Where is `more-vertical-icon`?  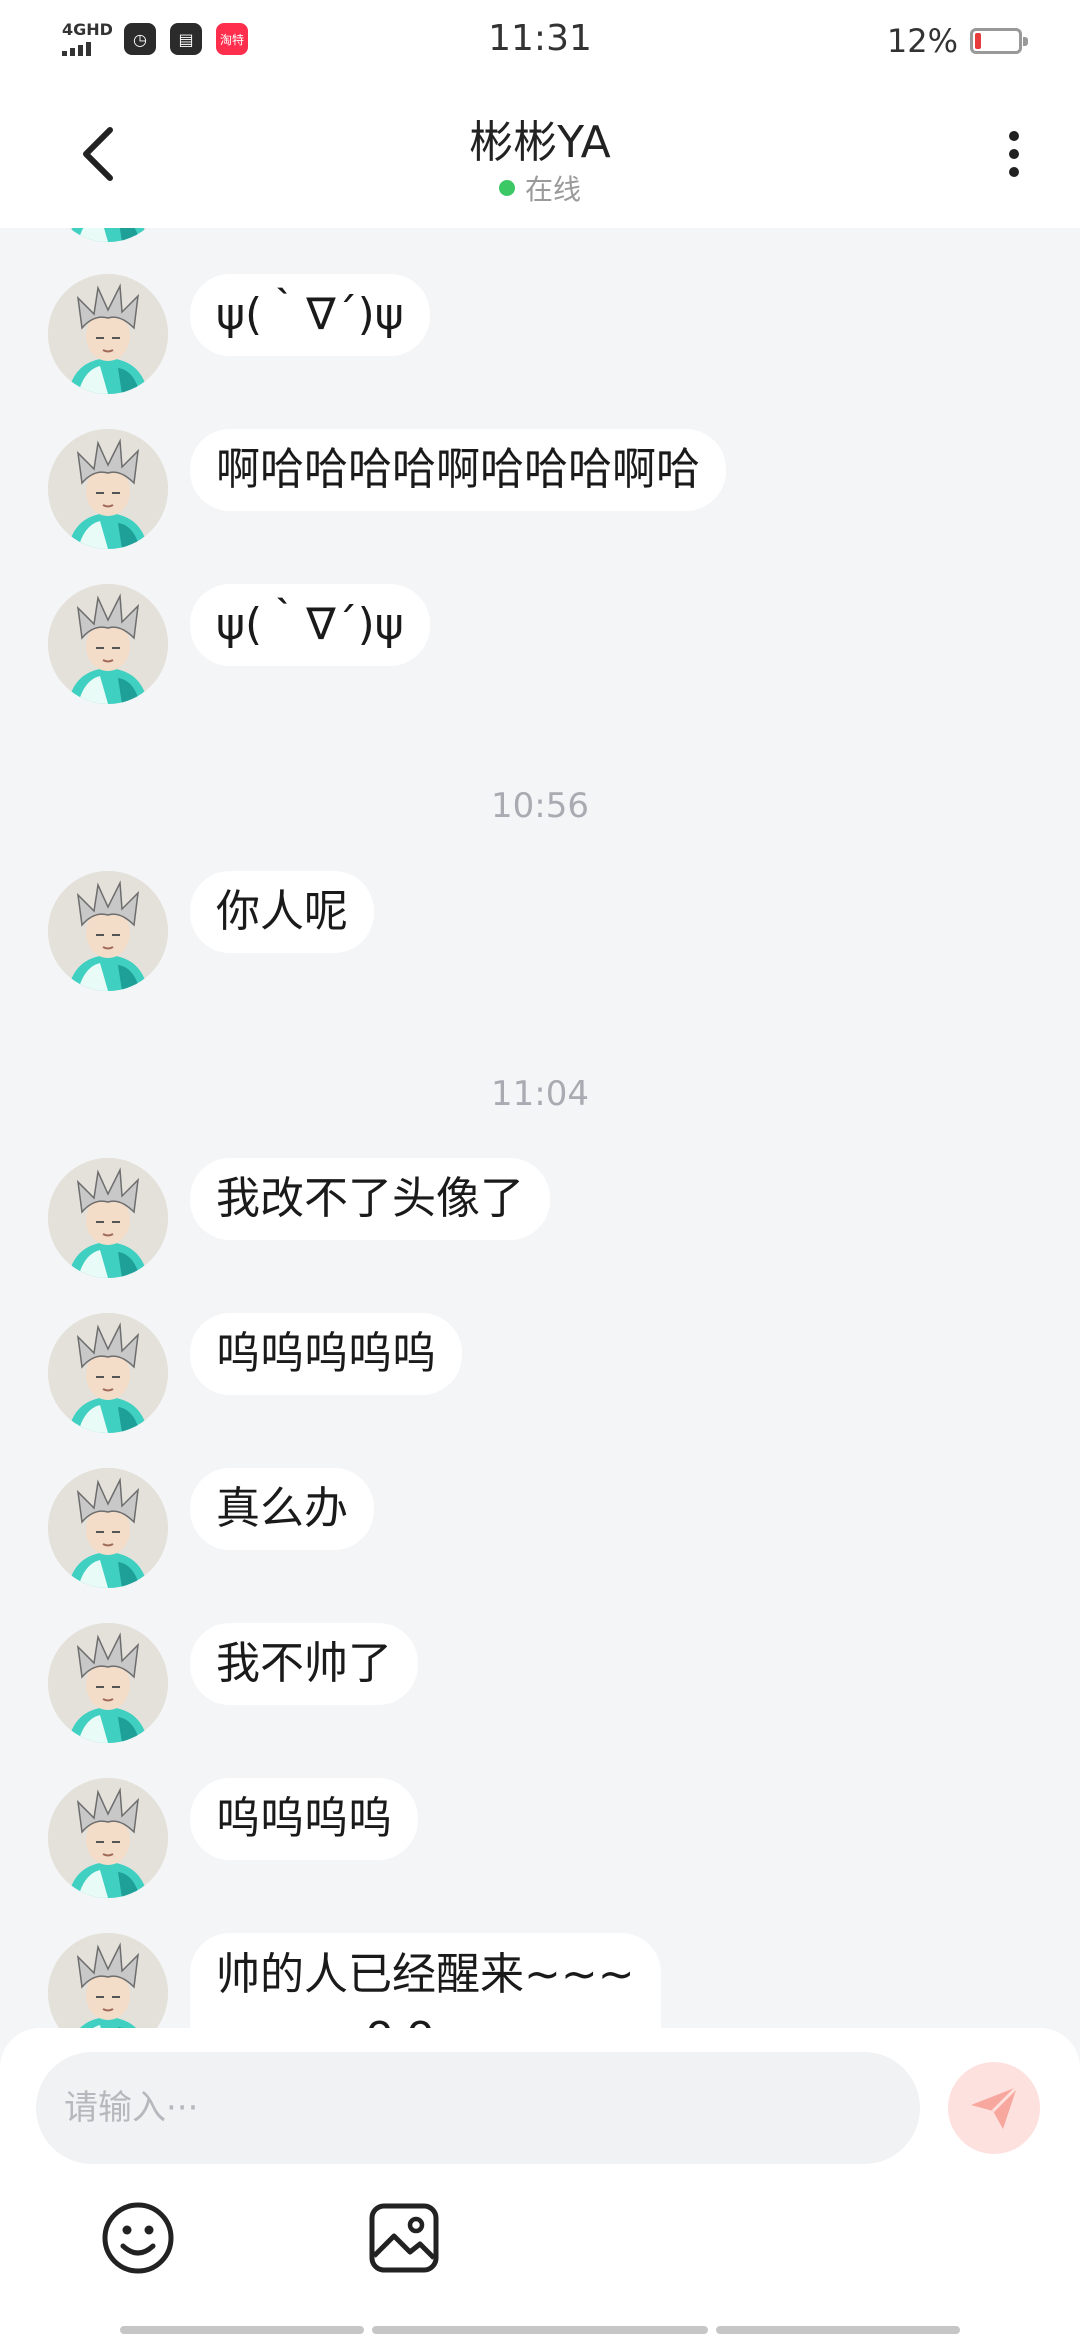 more-vertical-icon is located at coordinates (1014, 136).